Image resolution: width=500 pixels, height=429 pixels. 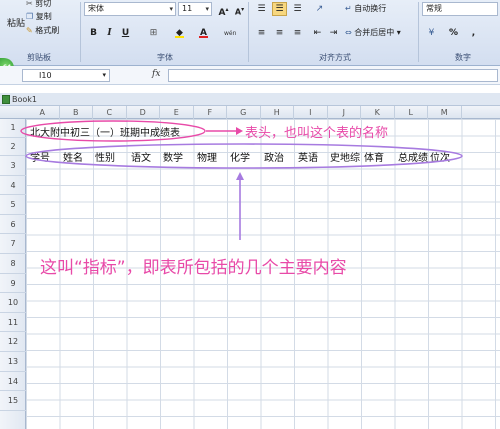 I want to click on wrap-text-icon: ↵, so click(x=348, y=8).